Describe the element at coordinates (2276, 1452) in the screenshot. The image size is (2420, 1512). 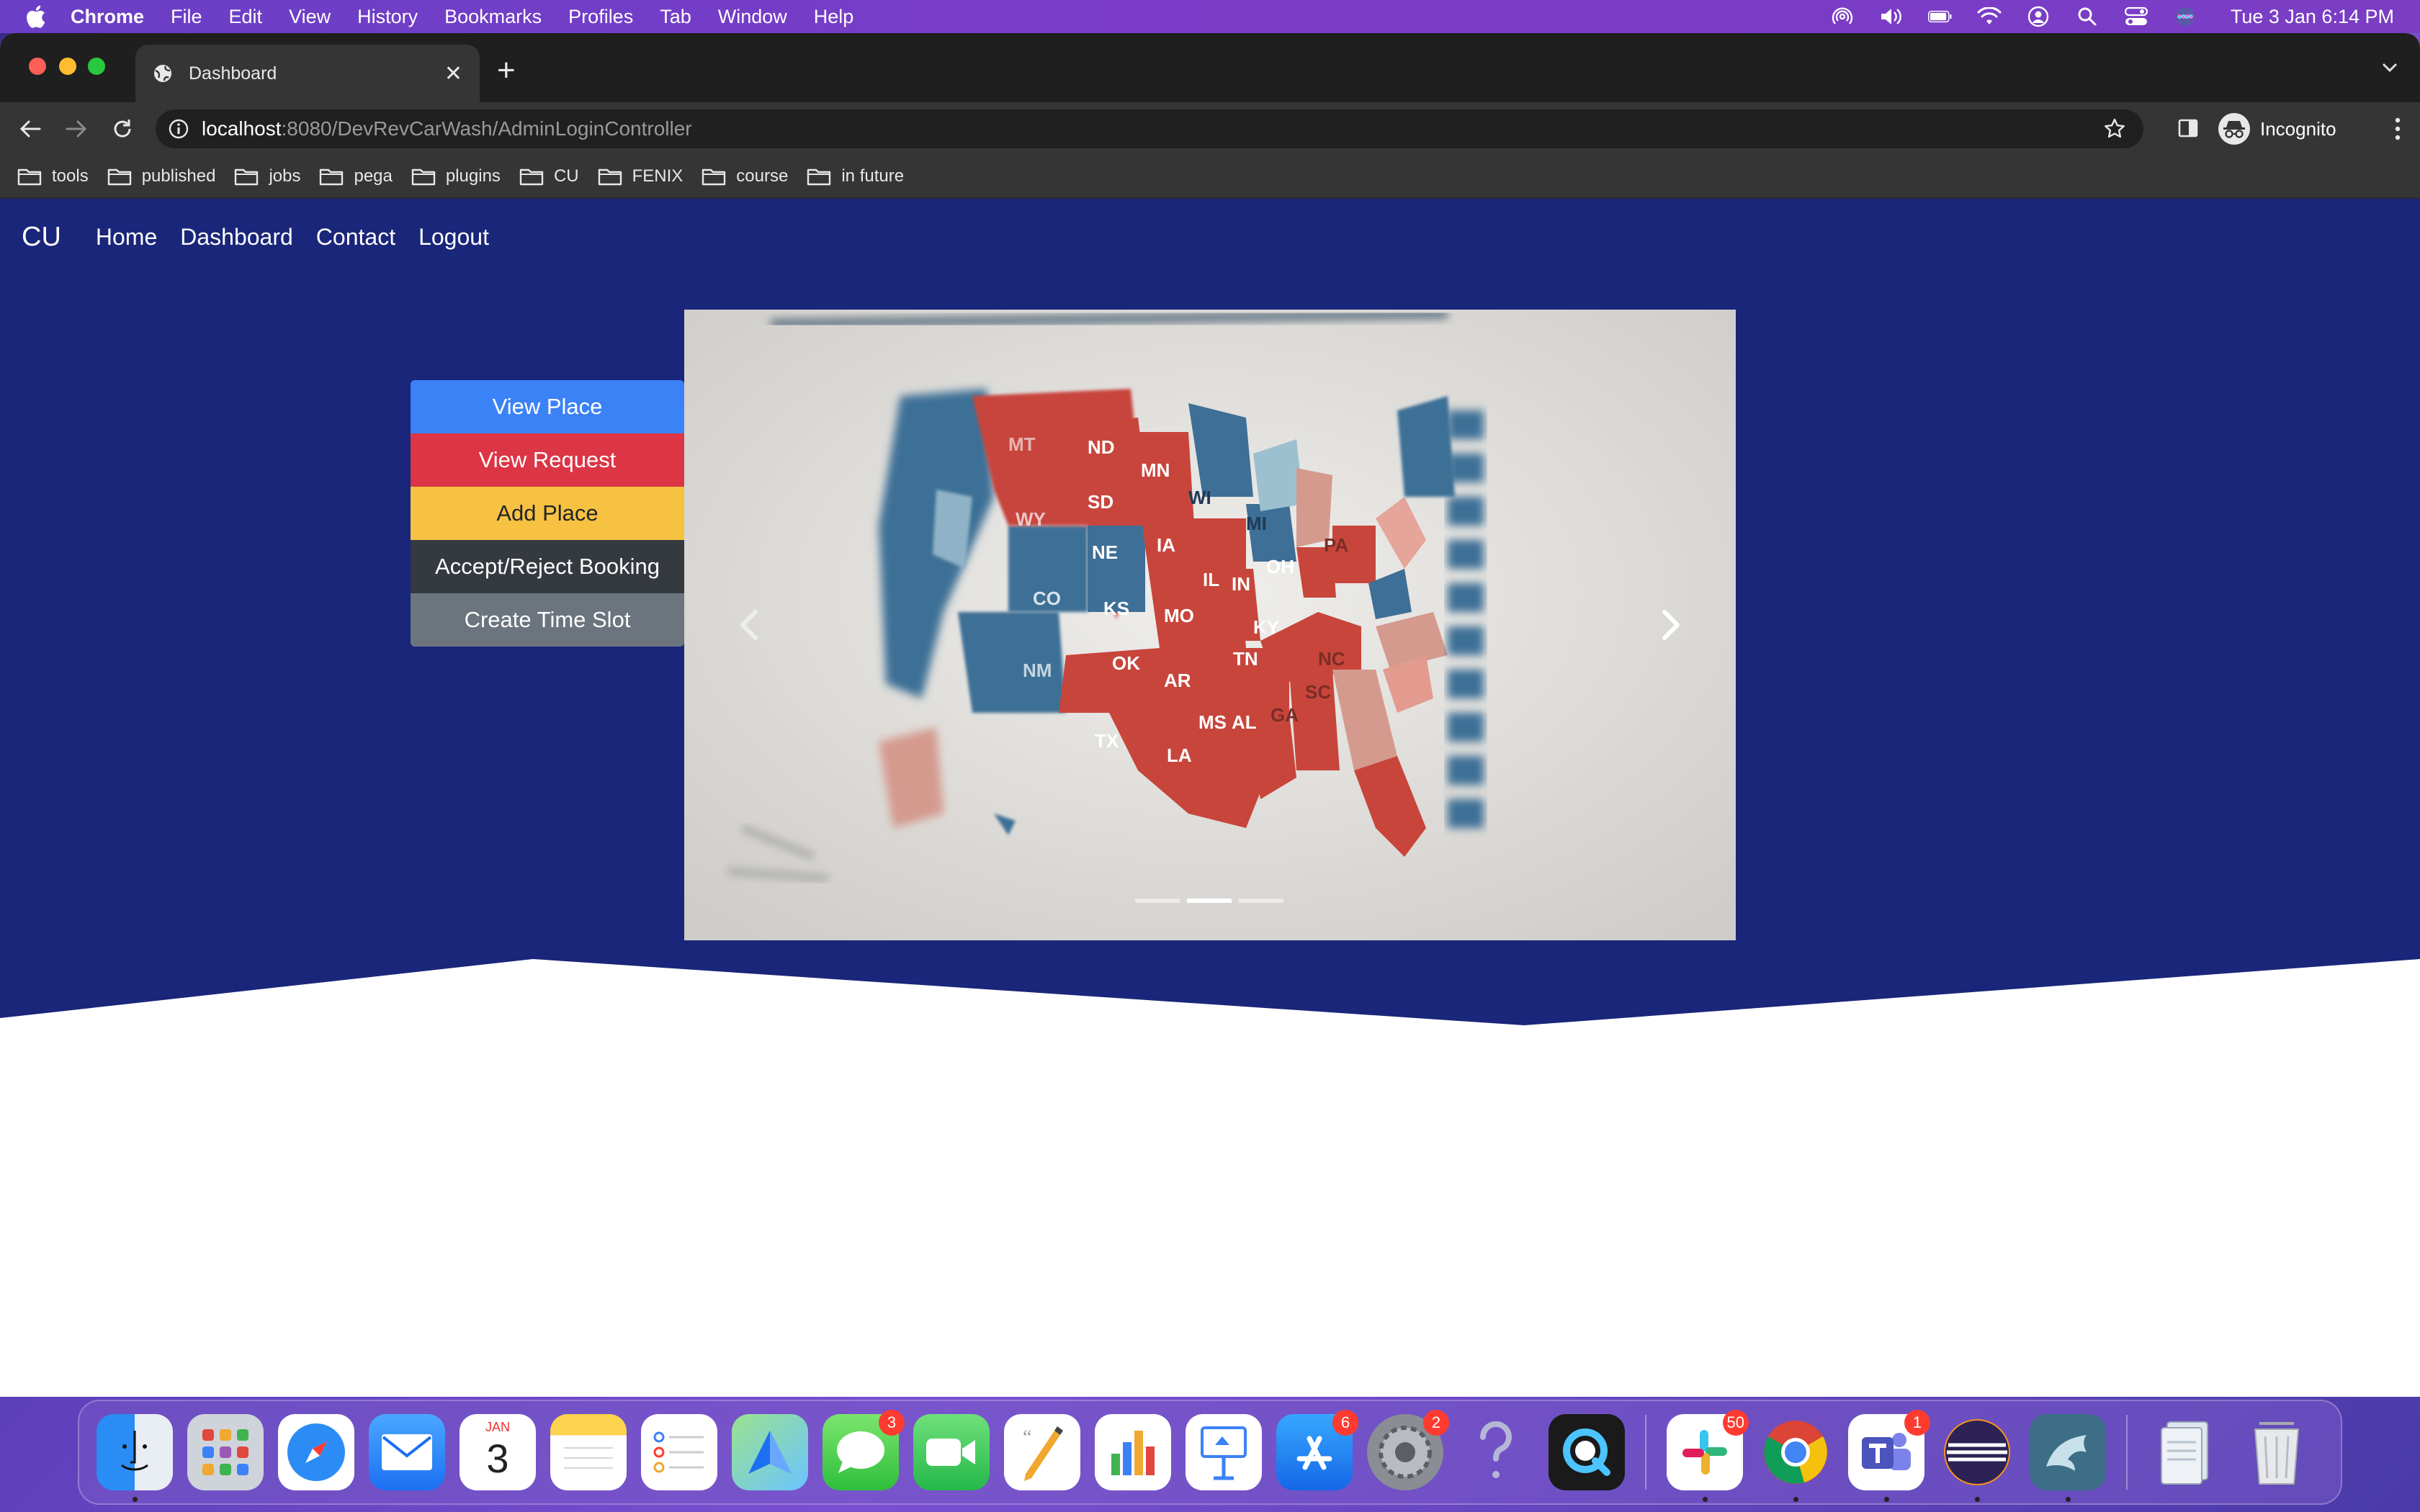
I see `trash-icon` at that location.